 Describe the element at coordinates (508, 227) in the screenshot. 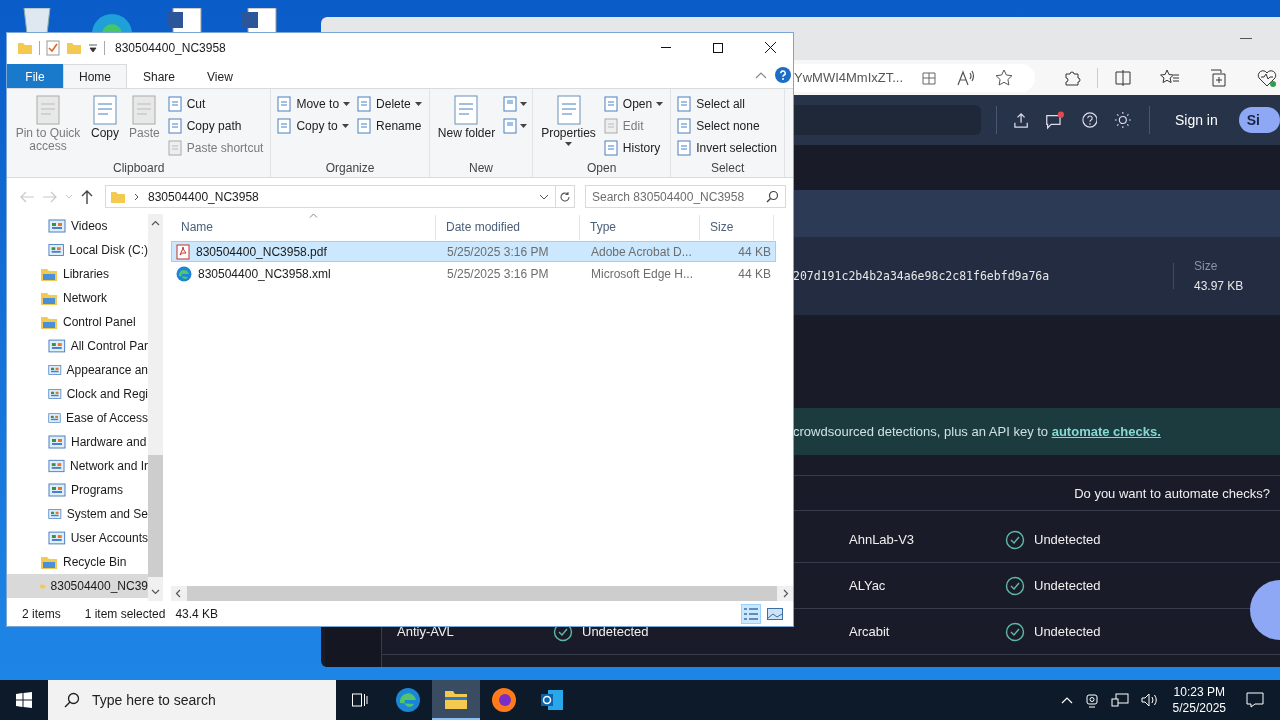

I see `column-header: Date modified` at that location.